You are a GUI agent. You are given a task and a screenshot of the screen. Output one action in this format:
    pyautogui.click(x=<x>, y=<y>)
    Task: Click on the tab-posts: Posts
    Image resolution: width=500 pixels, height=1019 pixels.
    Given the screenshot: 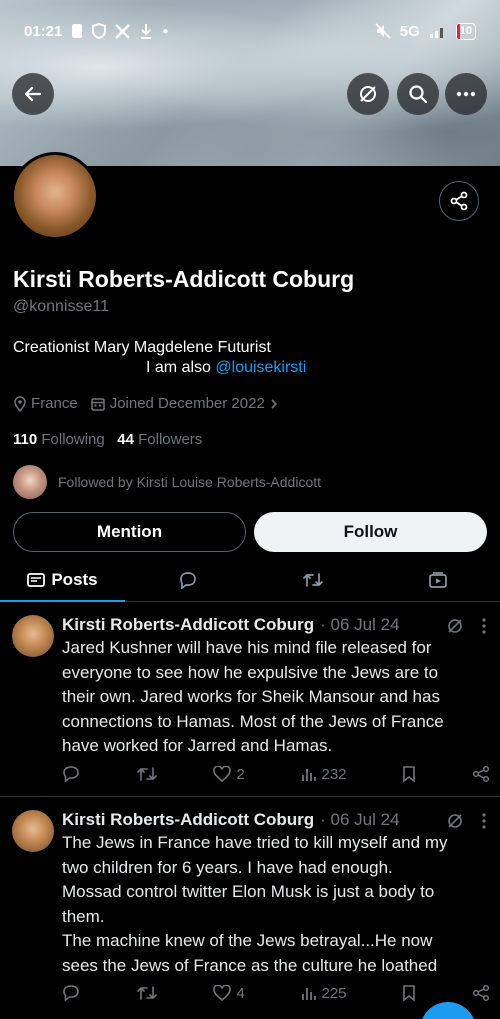 What is the action you would take?
    pyautogui.click(x=62, y=580)
    